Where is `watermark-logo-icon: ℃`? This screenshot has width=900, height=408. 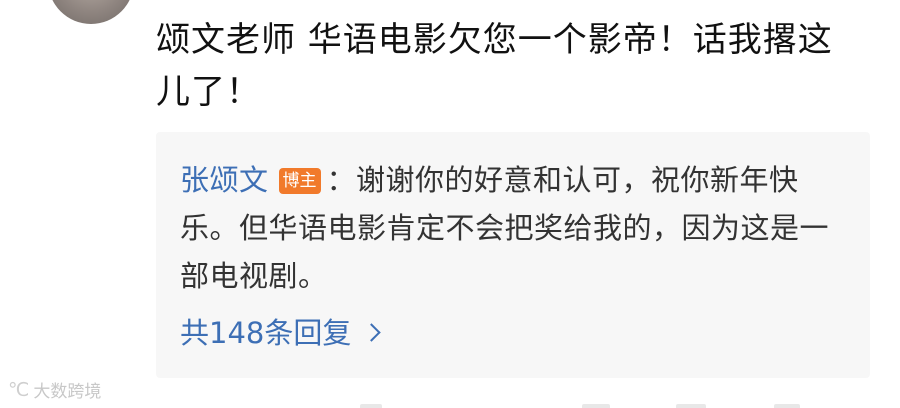
watermark-logo-icon: ℃ is located at coordinates (19, 389).